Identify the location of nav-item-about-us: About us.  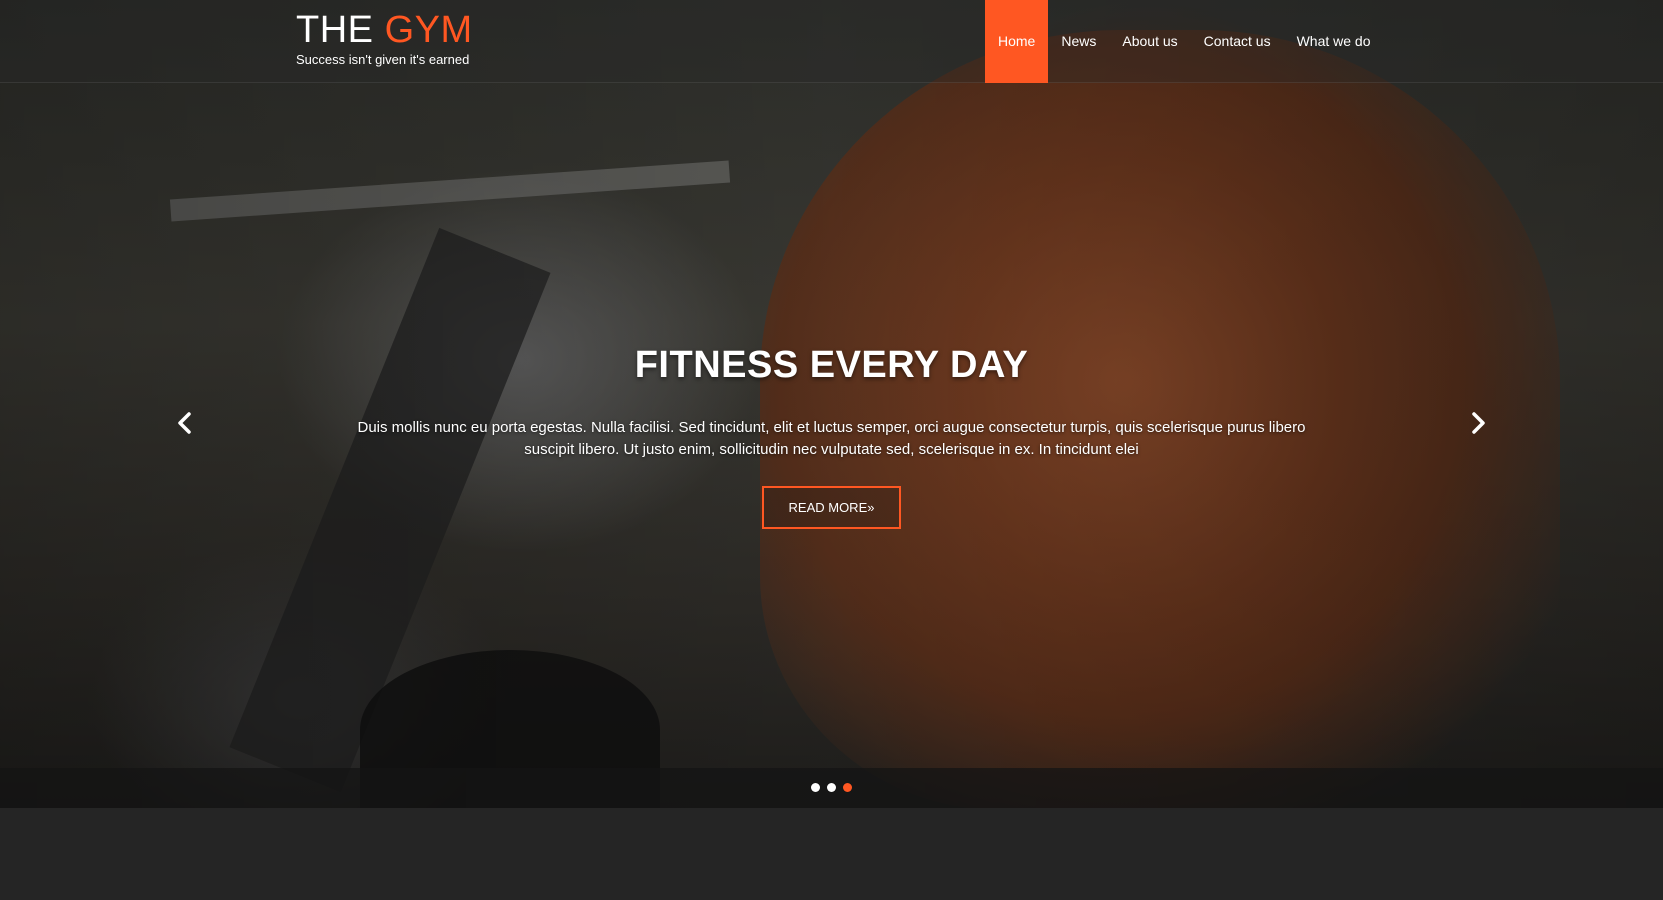
(1149, 41).